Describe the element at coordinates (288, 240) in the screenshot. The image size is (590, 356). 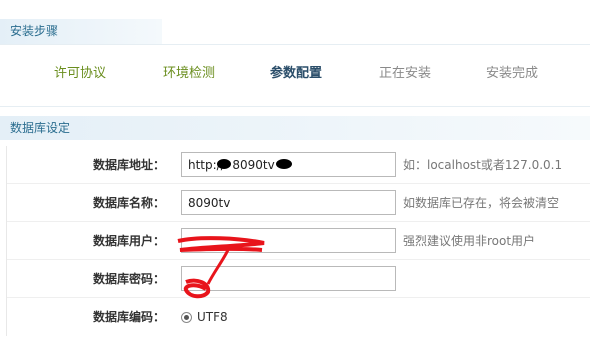
I see `db-user-input` at that location.